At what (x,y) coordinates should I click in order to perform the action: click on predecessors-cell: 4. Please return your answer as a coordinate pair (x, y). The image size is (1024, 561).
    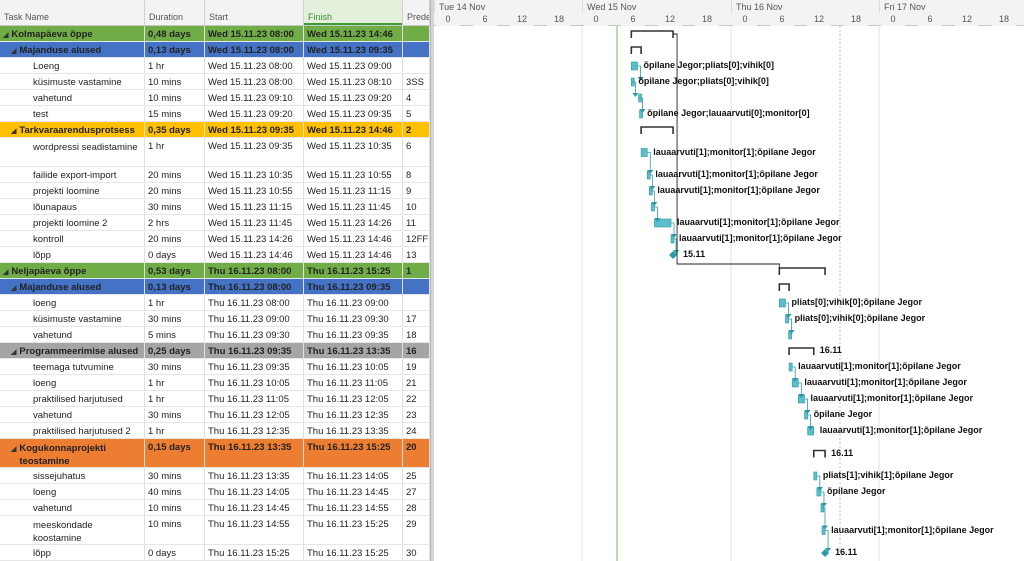
    Looking at the image, I should click on (416, 97).